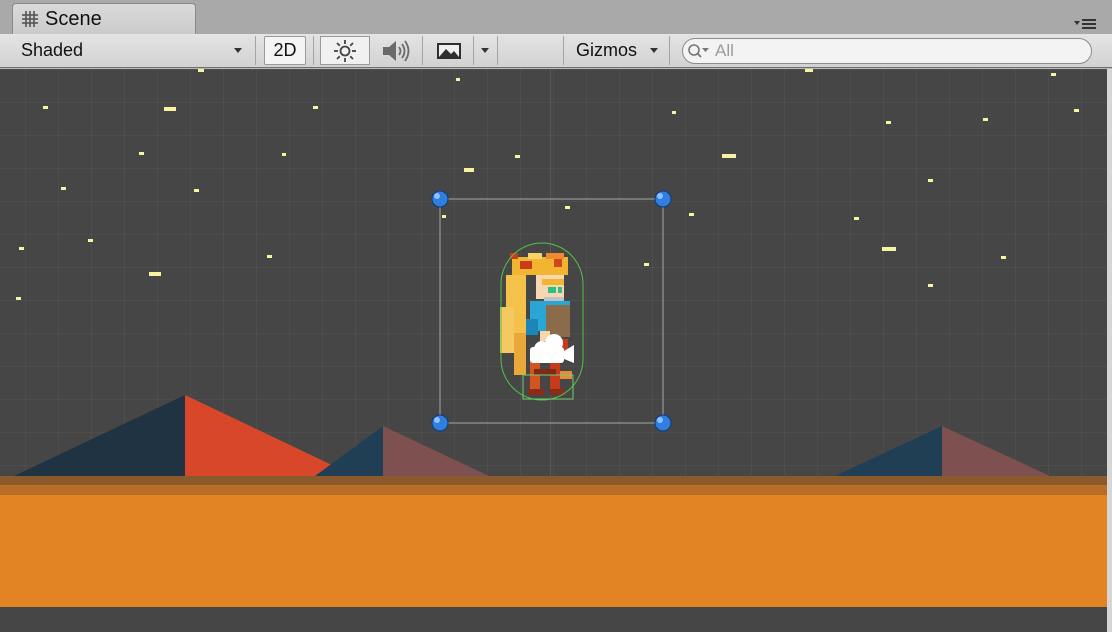  I want to click on scene-tab-label: Scene, so click(73, 18).